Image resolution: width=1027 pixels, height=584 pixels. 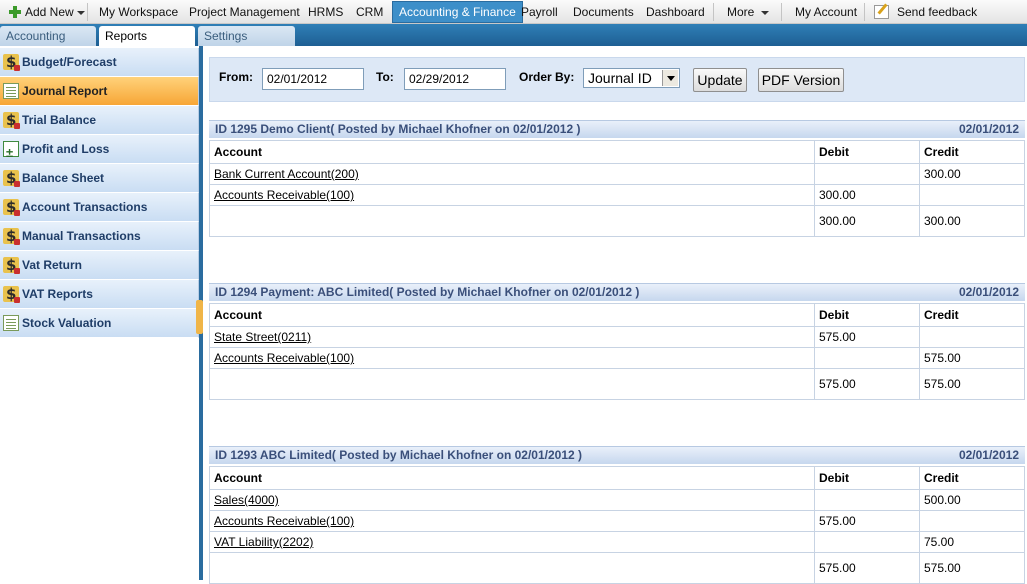 What do you see at coordinates (65, 91) in the screenshot?
I see `sidebar-item-label: Journal Report` at bounding box center [65, 91].